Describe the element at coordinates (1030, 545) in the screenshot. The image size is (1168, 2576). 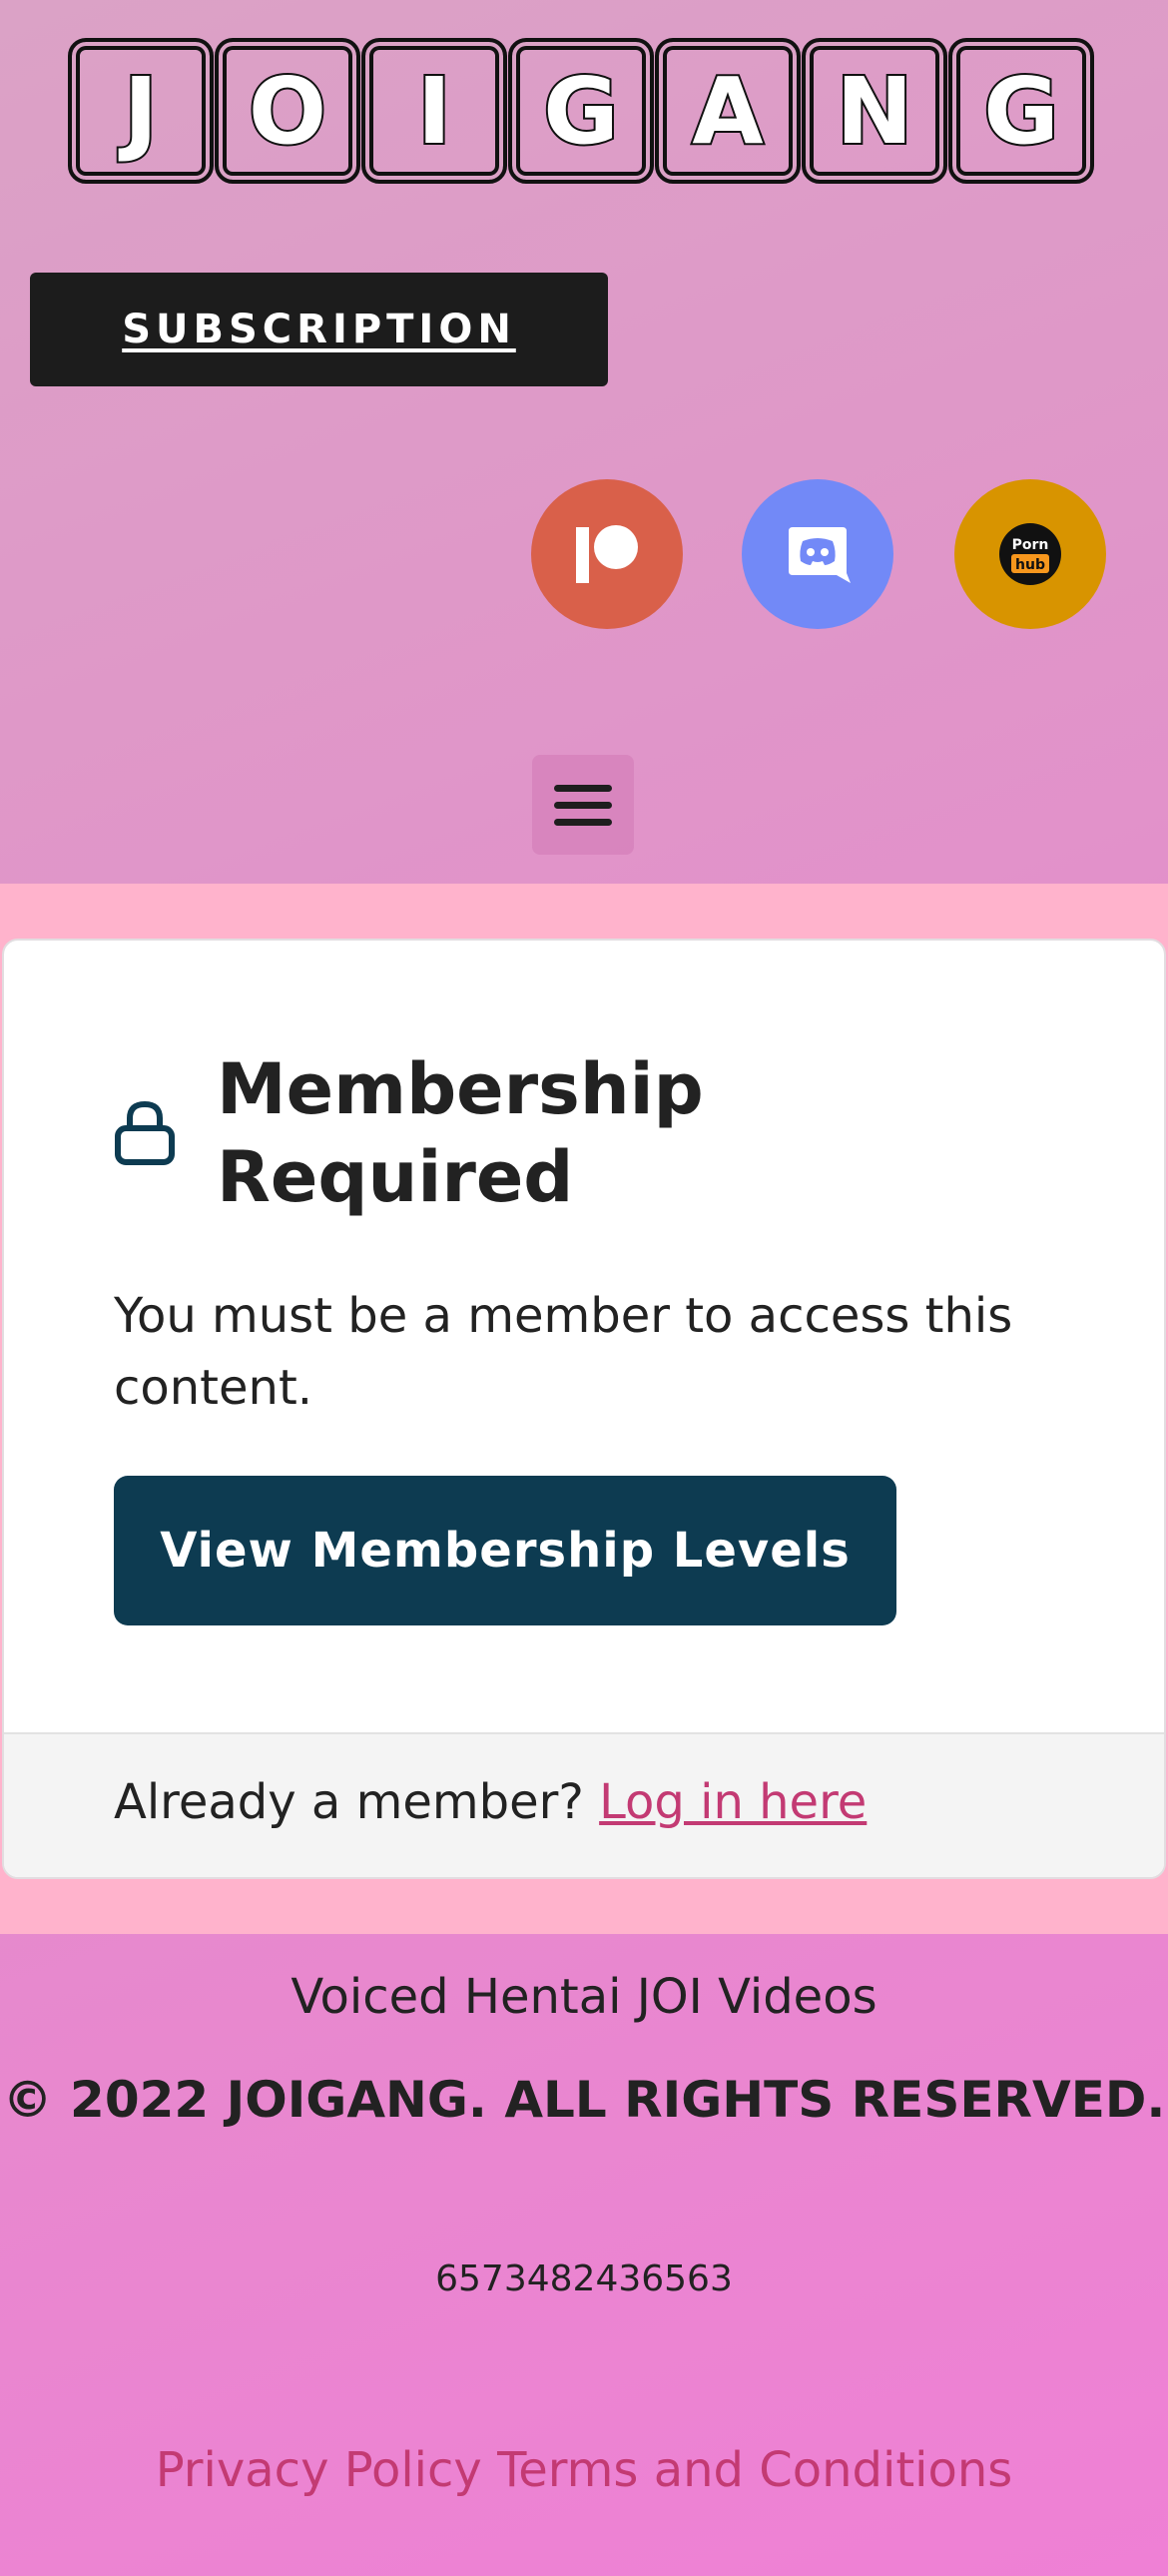
I see `pornhub-text-top: Porn` at that location.